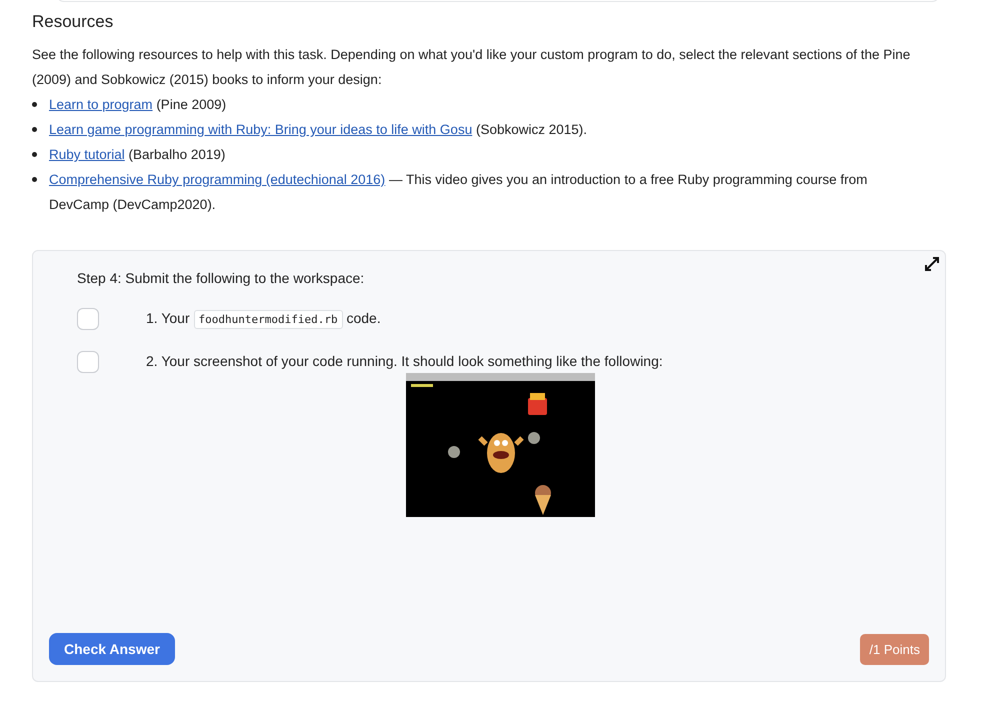 This screenshot has width=982, height=706. What do you see at coordinates (458, 192) in the screenshot?
I see `resource-text: Comprehensive Ruby programming (edutechional 2016) — This video gives you an introduction to a free Ruby programming course from DevCamp (DevCamp2020).` at bounding box center [458, 192].